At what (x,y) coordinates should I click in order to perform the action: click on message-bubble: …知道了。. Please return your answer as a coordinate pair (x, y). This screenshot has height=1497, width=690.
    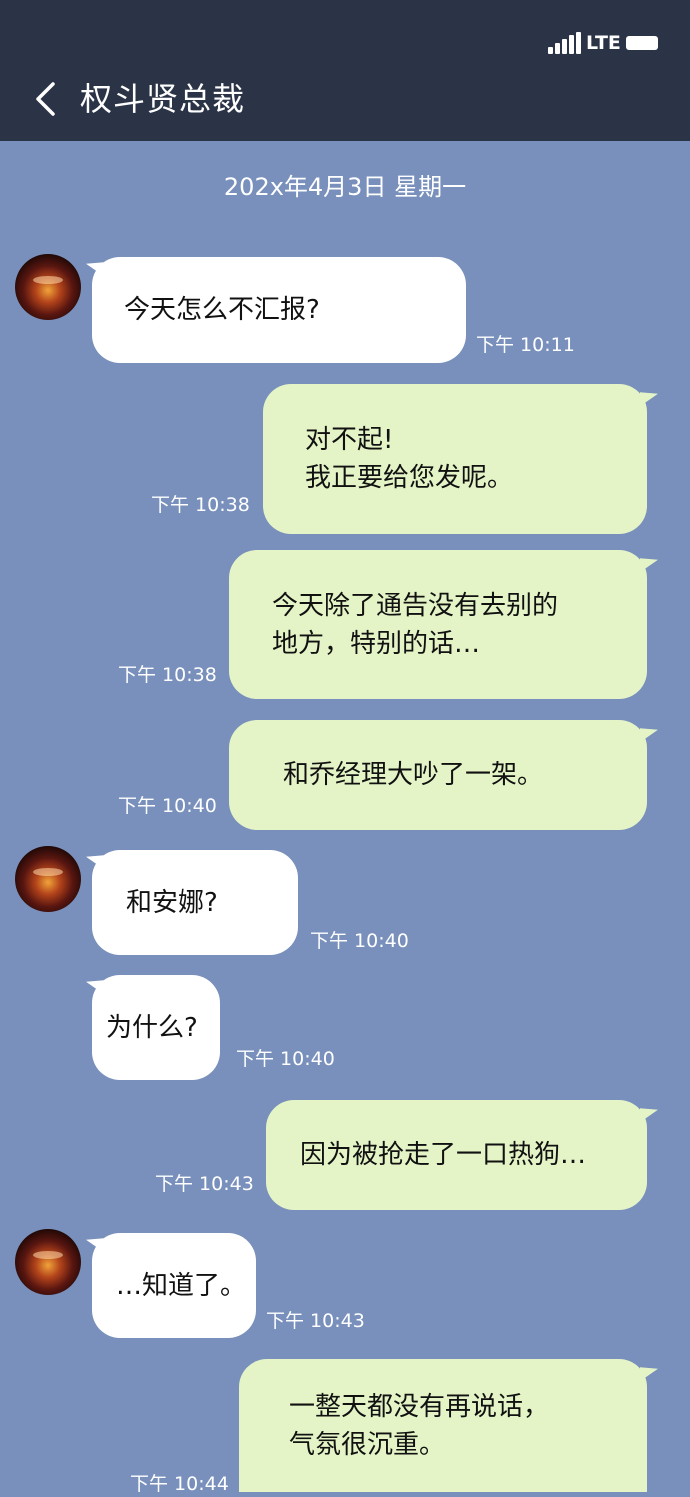
    Looking at the image, I should click on (174, 1285).